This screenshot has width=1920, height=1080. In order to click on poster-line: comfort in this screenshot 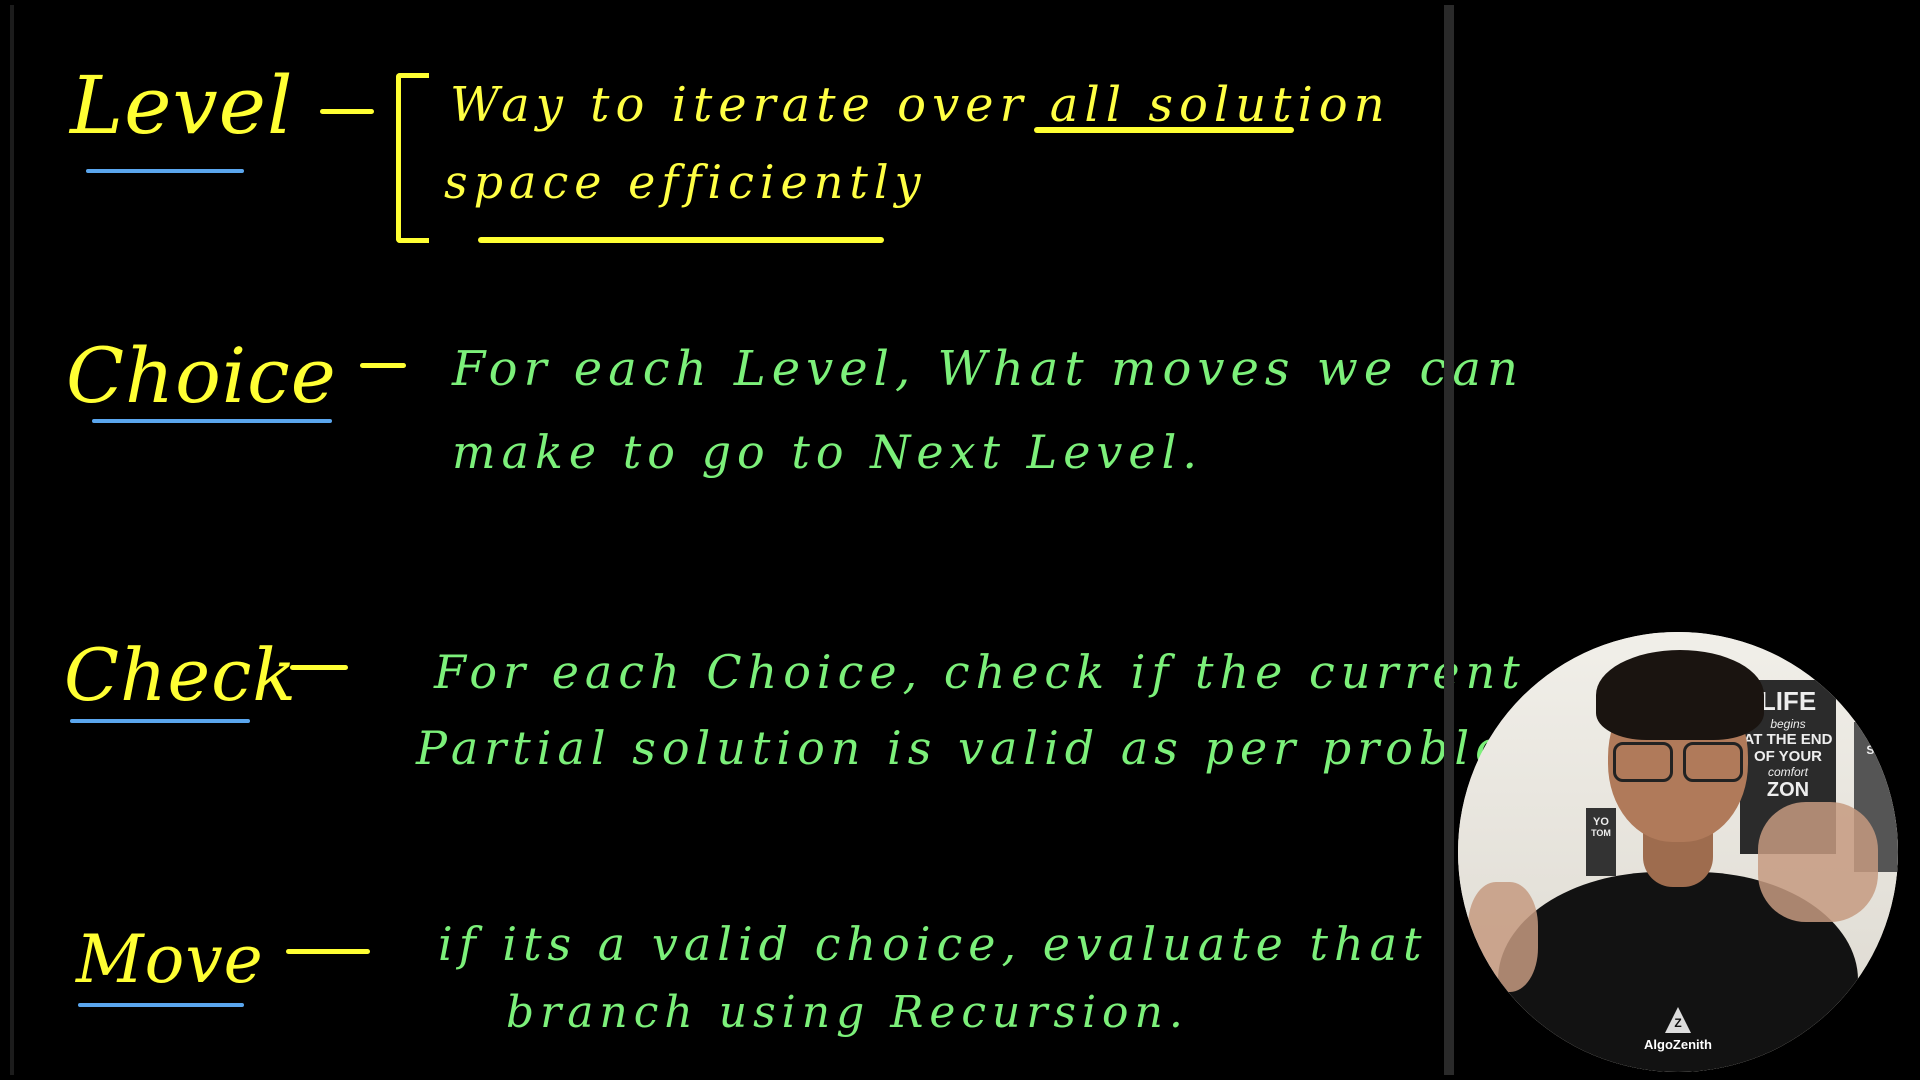, I will do `click(1787, 772)`.